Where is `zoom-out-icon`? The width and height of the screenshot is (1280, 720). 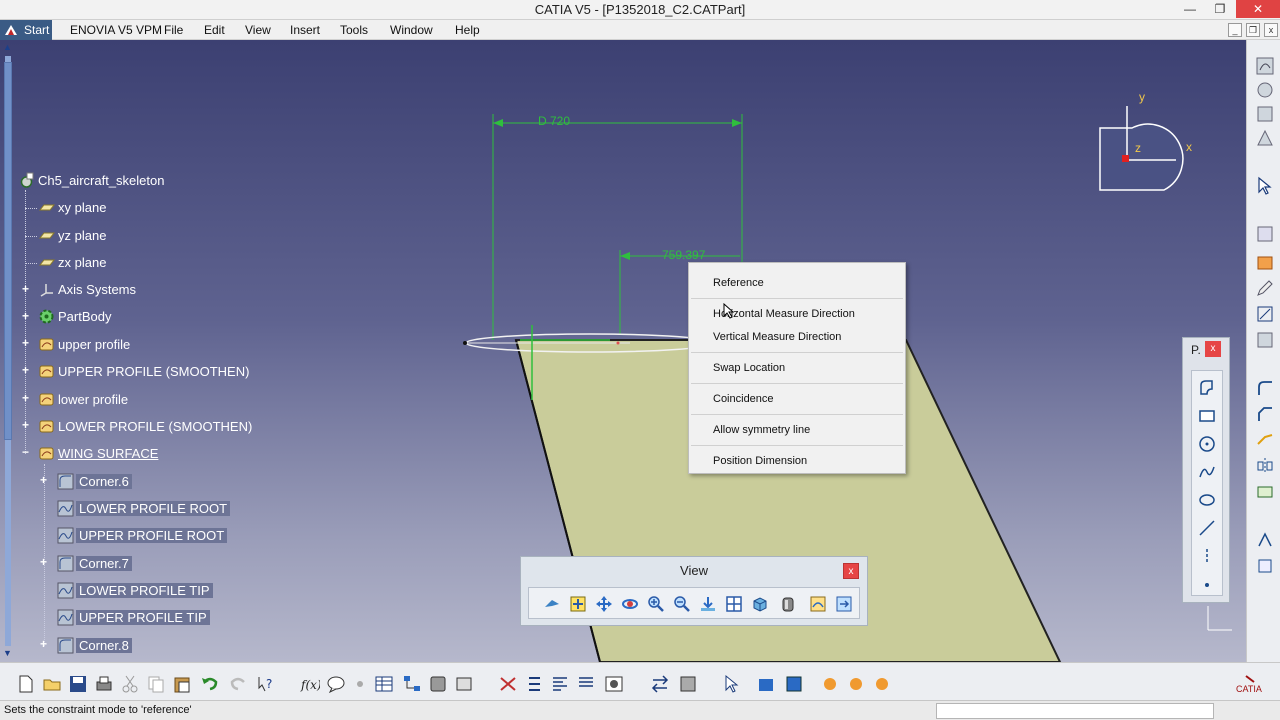 zoom-out-icon is located at coordinates (682, 604).